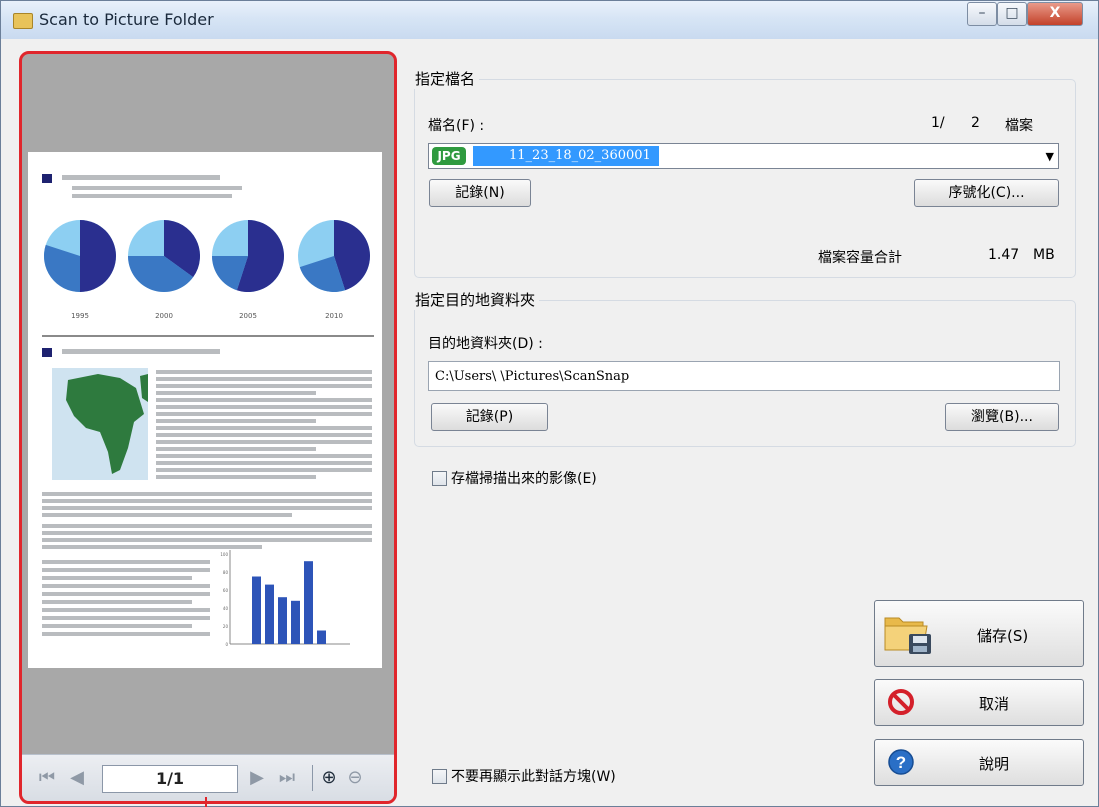 This screenshot has width=1099, height=807. Describe the element at coordinates (1003, 636) in the screenshot. I see `save-button-label: 儲存(S)` at that location.